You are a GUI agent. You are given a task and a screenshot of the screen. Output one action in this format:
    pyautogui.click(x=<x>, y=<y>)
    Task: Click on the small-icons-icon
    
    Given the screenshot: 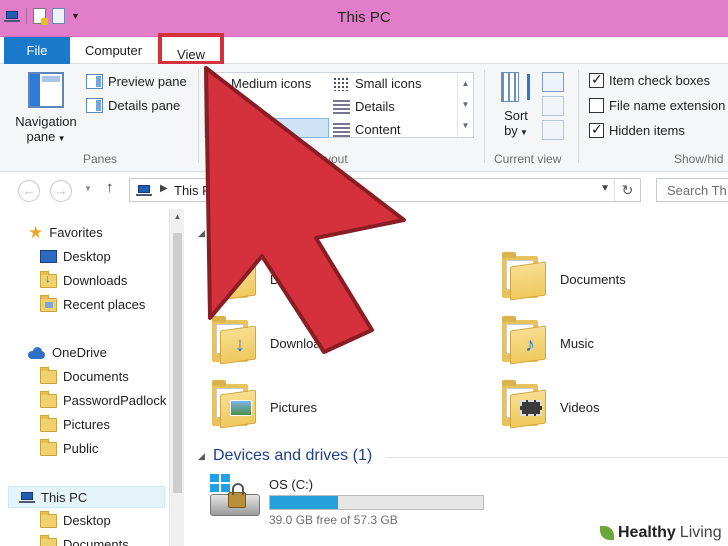 What is the action you would take?
    pyautogui.click(x=341, y=83)
    